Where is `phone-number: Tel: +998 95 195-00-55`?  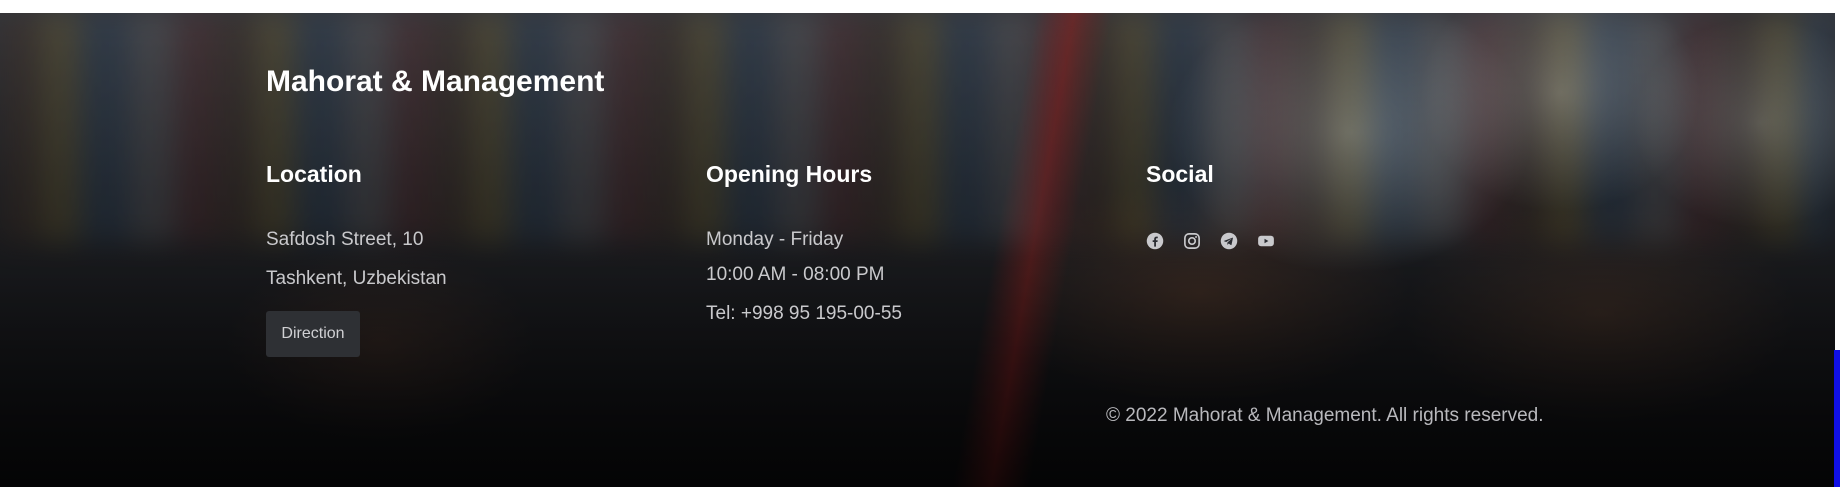 phone-number: Tel: +998 95 195-00-55 is located at coordinates (804, 314).